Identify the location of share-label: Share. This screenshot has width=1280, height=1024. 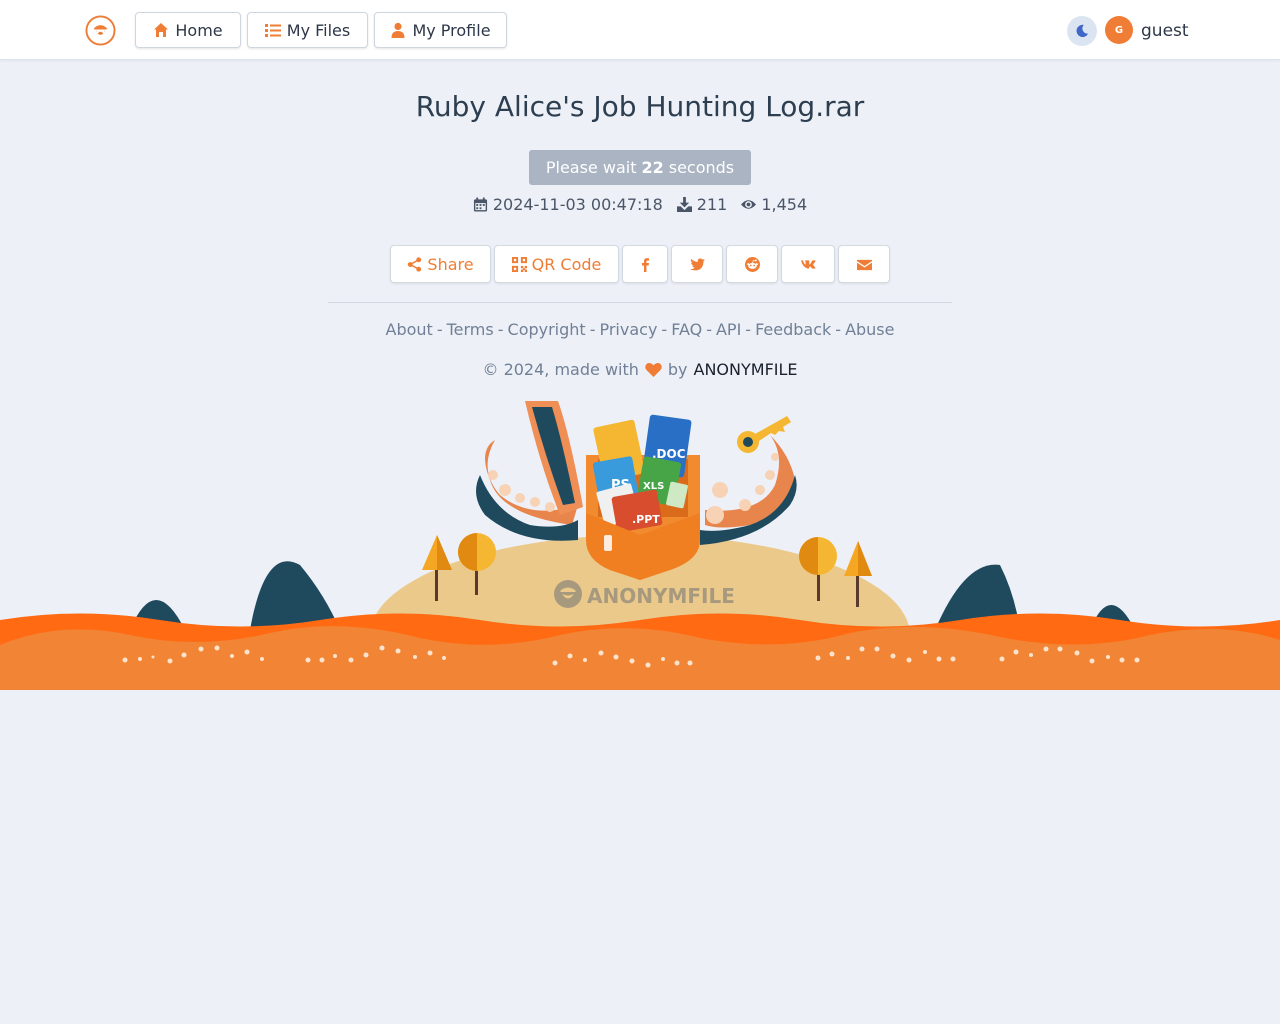
(450, 264).